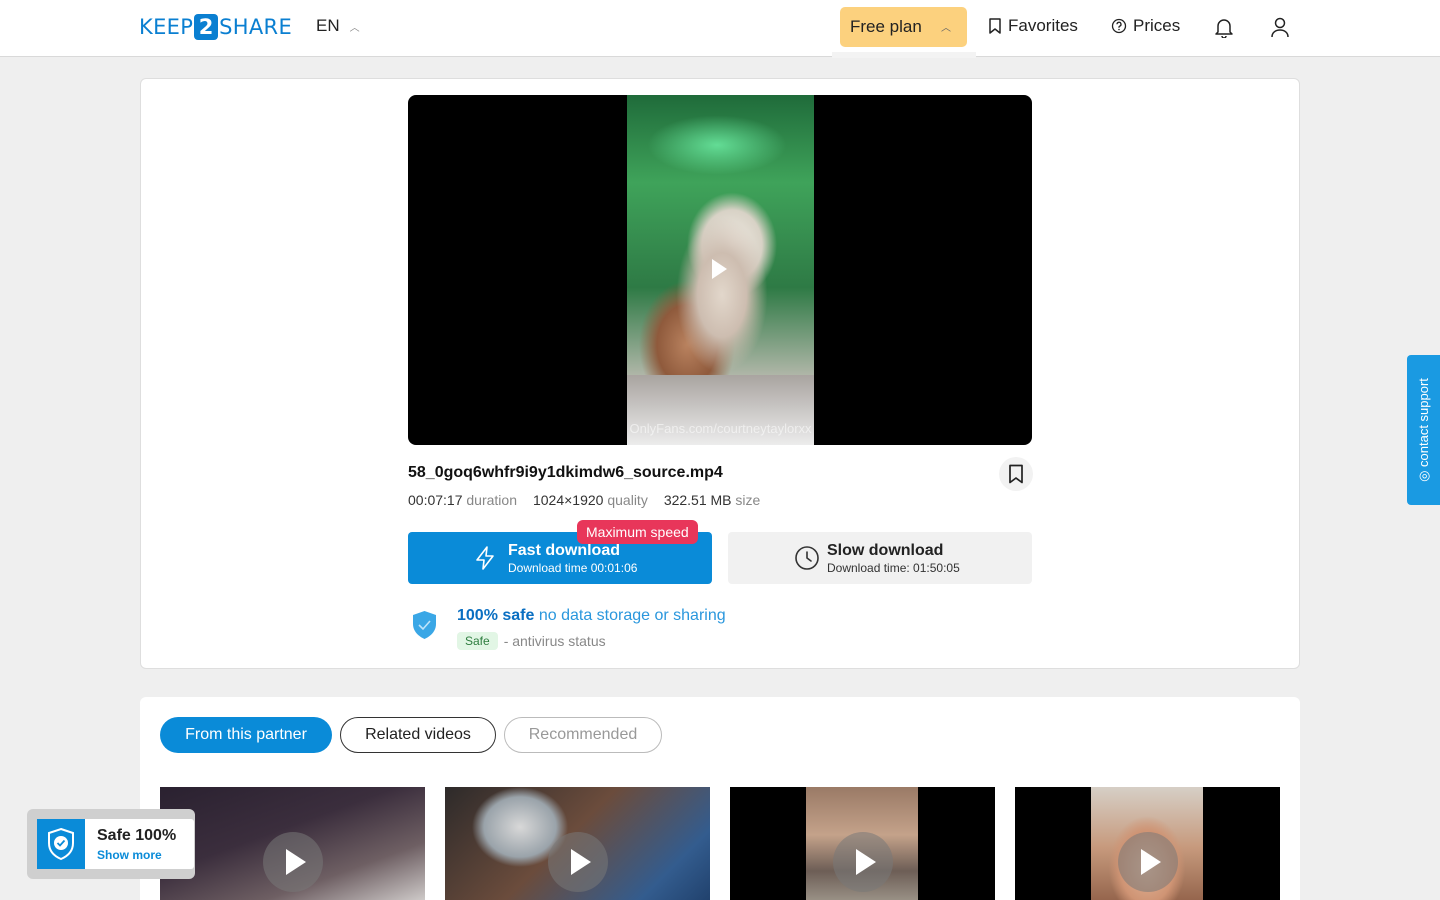  What do you see at coordinates (166, 27) in the screenshot?
I see `logo-text-keep: KEEP` at bounding box center [166, 27].